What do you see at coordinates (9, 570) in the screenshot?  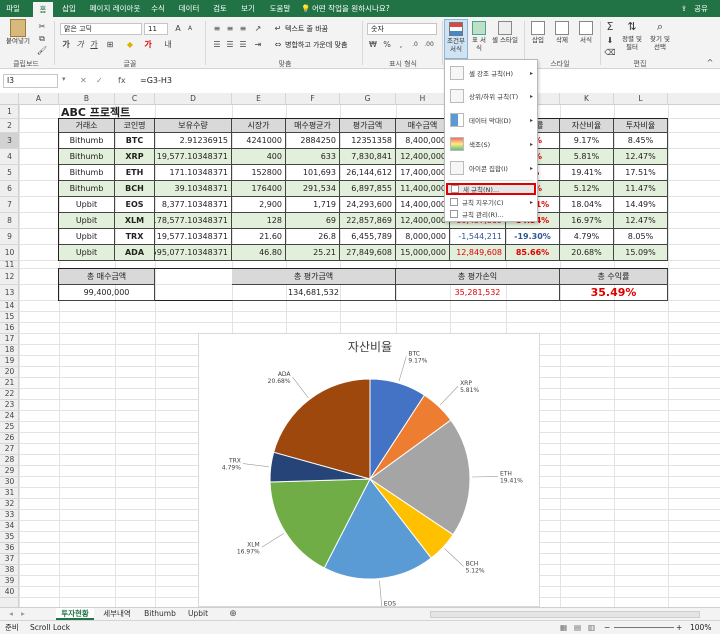 I see `row-header: 38` at bounding box center [9, 570].